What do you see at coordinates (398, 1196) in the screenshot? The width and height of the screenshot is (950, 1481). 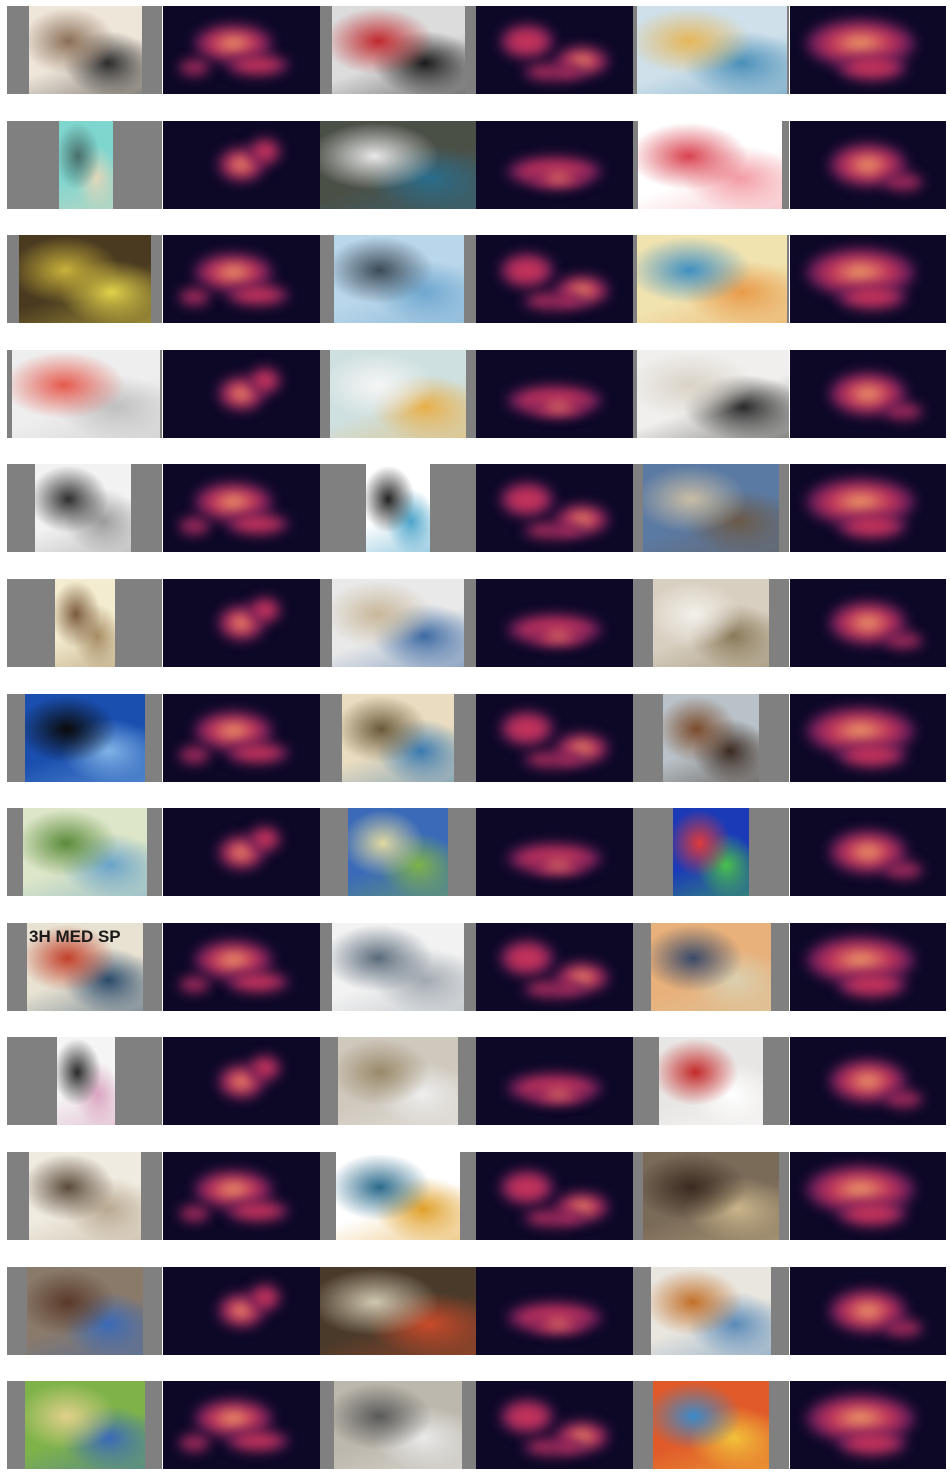 I see `floral-eye-artwork` at bounding box center [398, 1196].